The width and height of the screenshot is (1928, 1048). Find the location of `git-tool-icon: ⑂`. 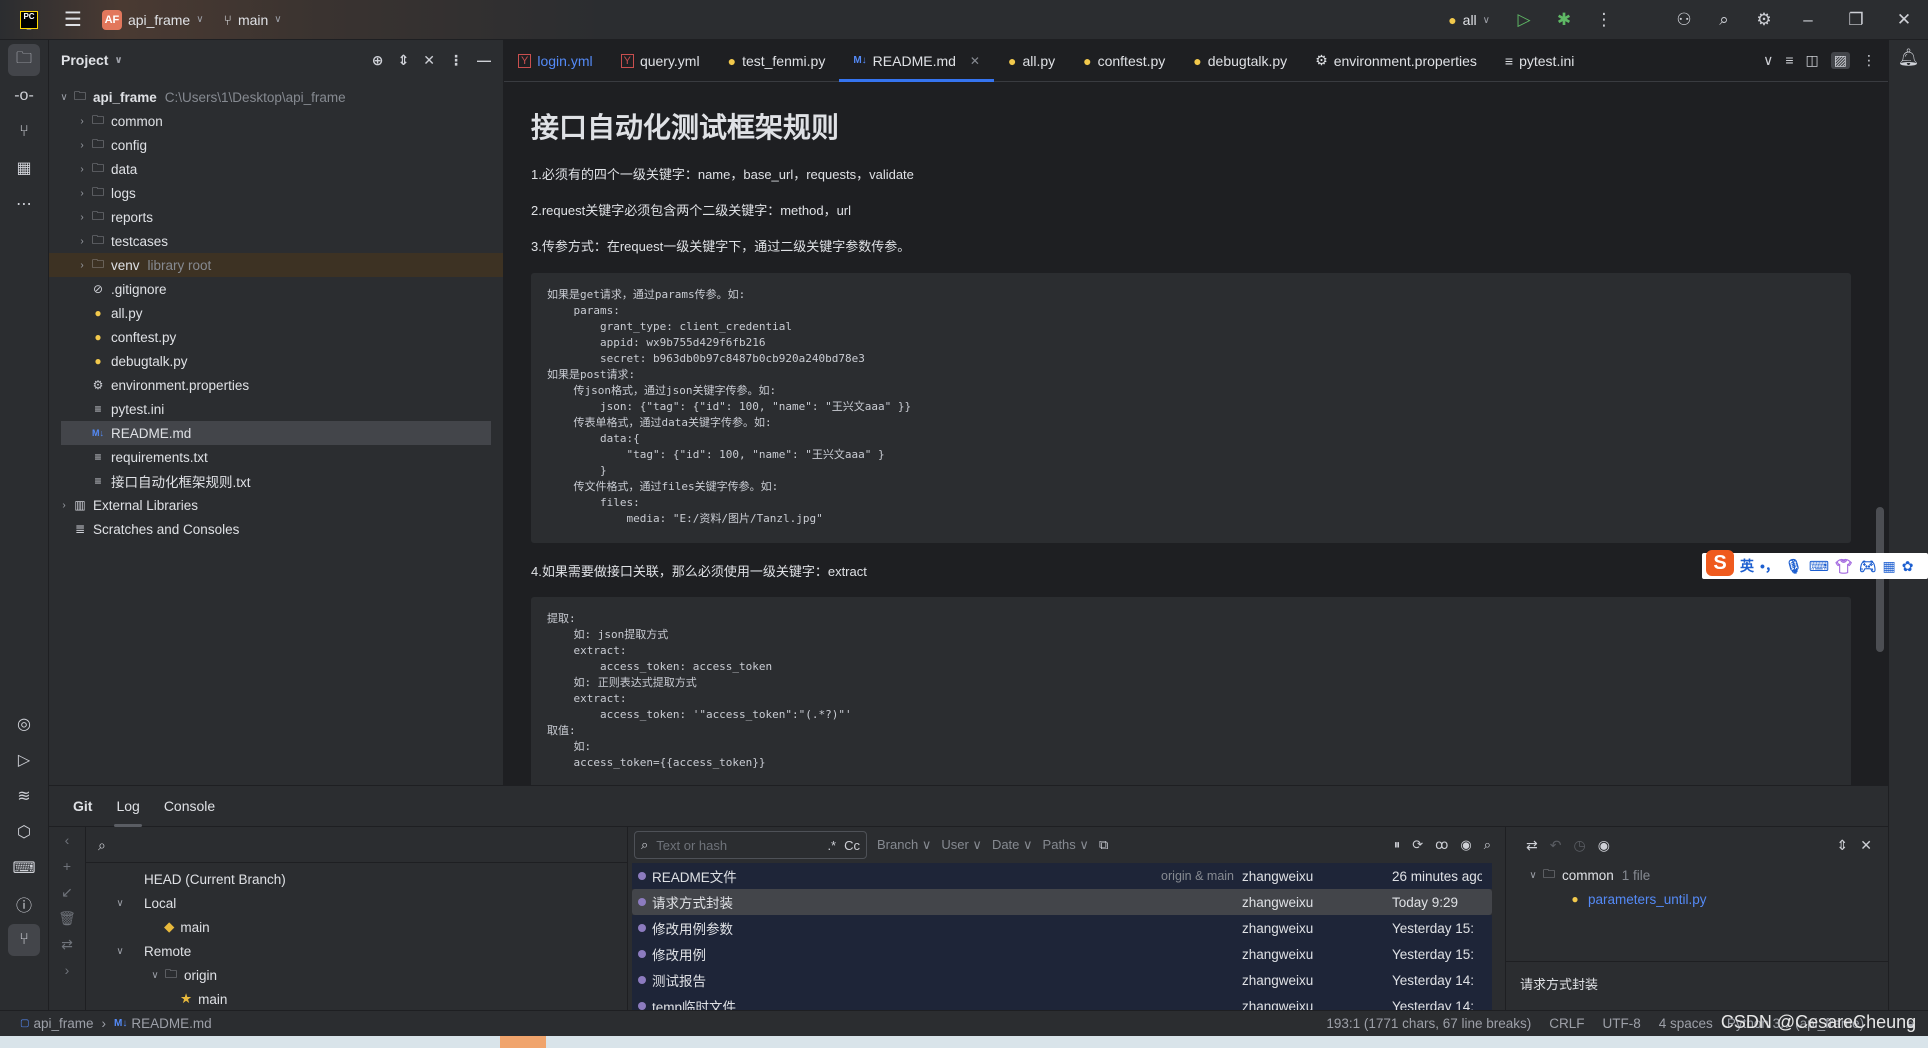

git-tool-icon: ⑂ is located at coordinates (24, 940).